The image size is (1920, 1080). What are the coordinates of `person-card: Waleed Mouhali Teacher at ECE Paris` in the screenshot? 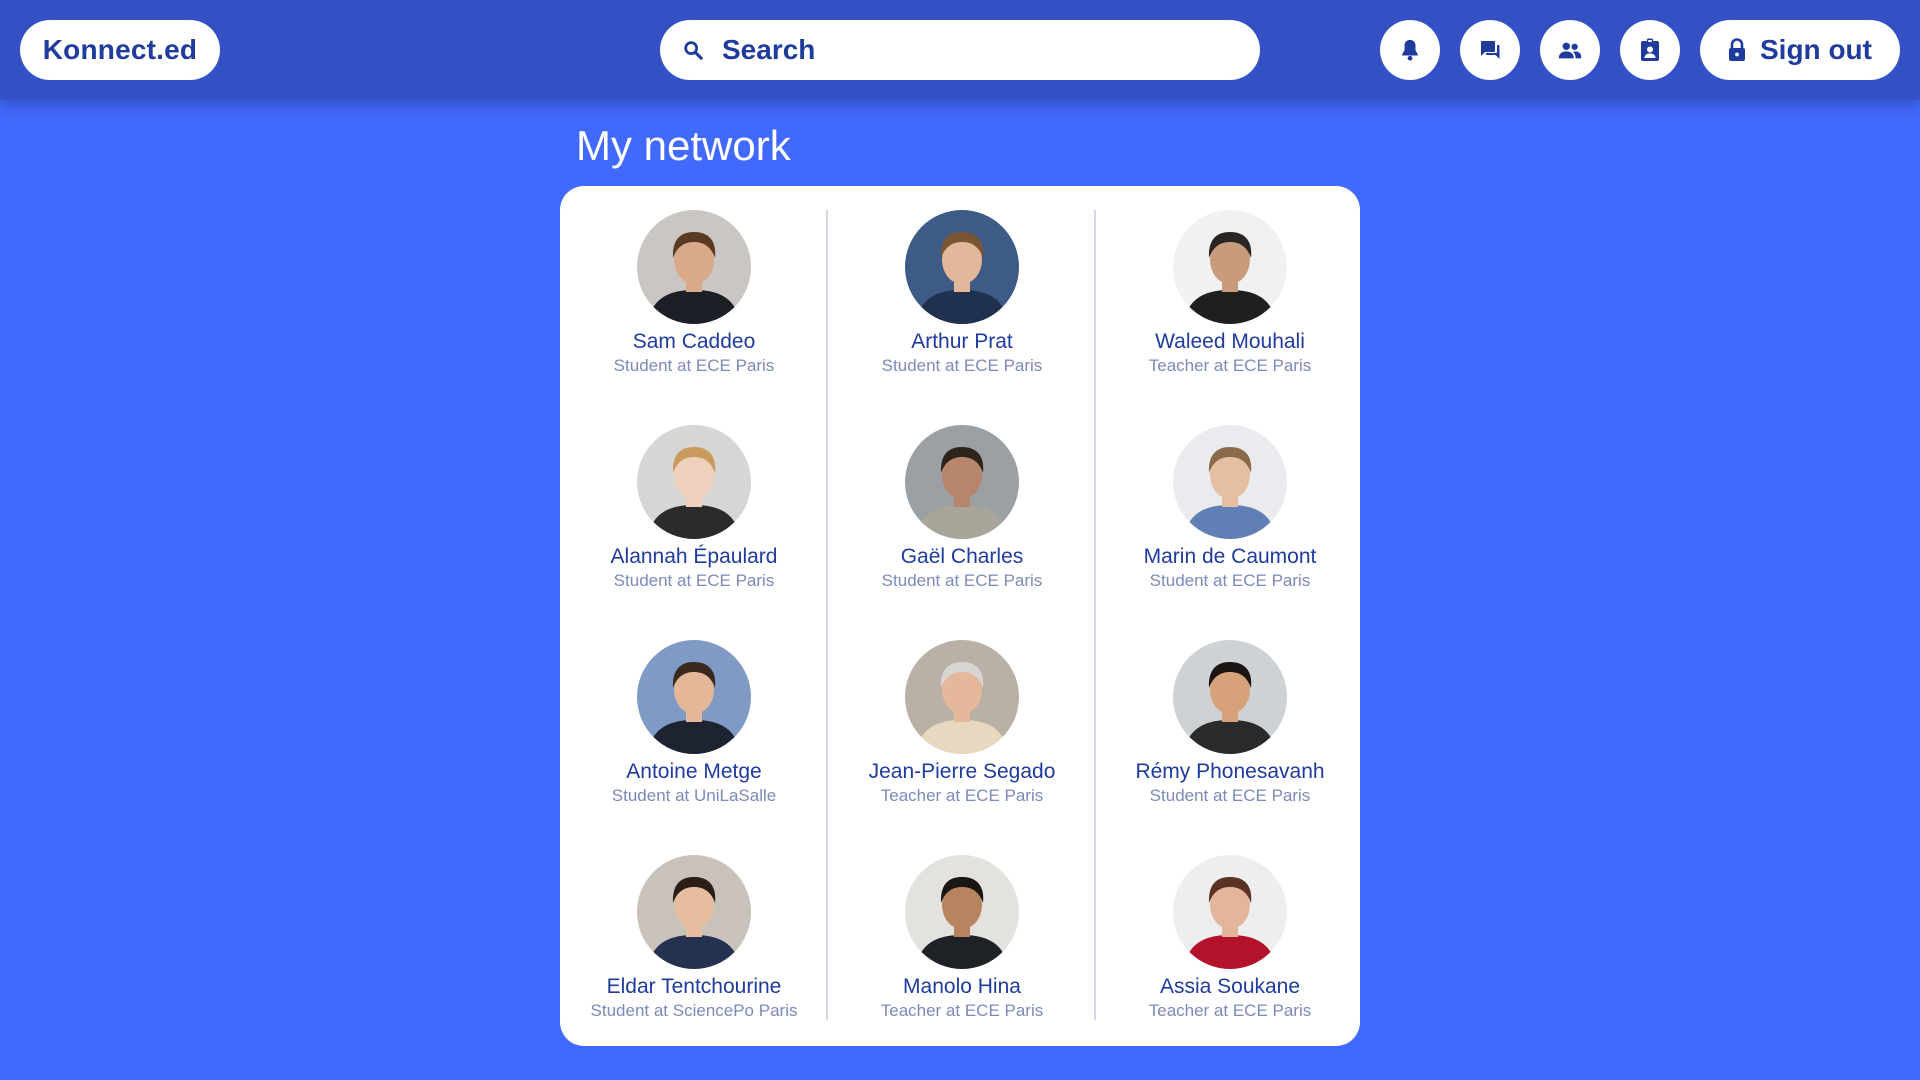 It's located at (1230, 293).